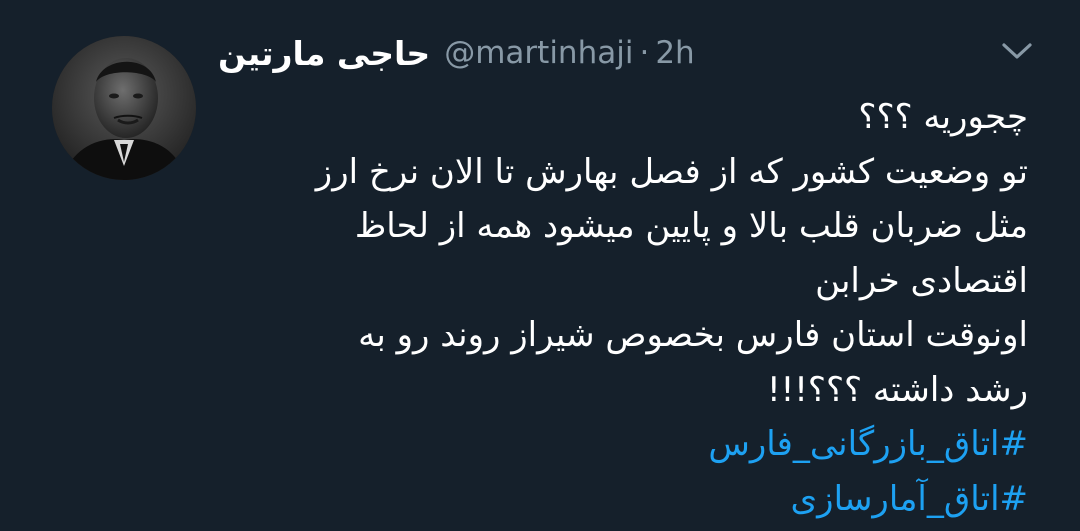  Describe the element at coordinates (921, 280) in the screenshot. I see `tweet-line: اقتصادی خرابن` at that location.